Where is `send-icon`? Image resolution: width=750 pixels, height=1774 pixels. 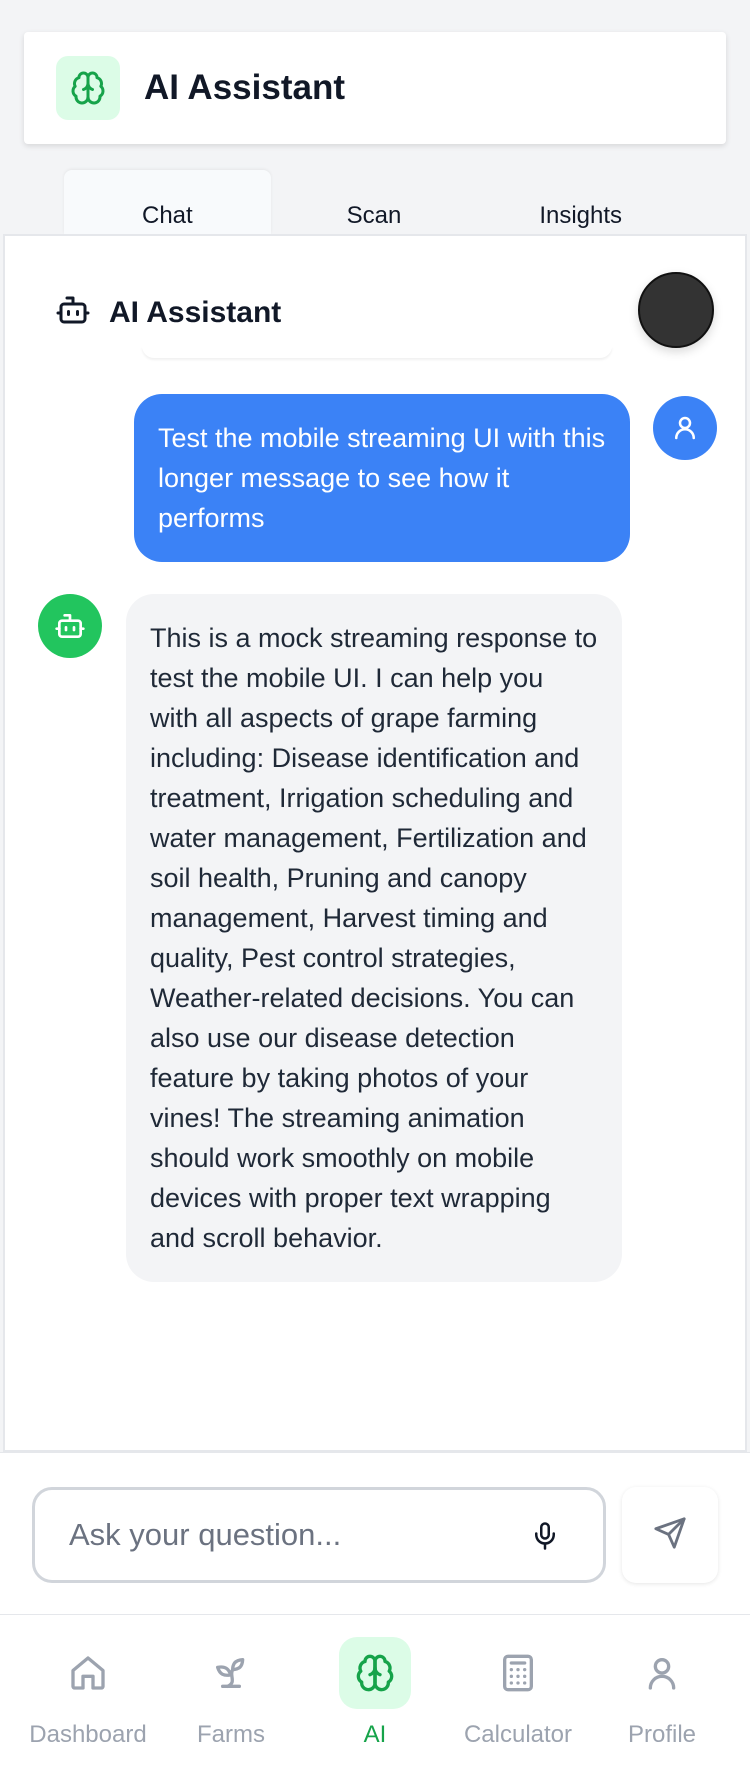 send-icon is located at coordinates (670, 1535).